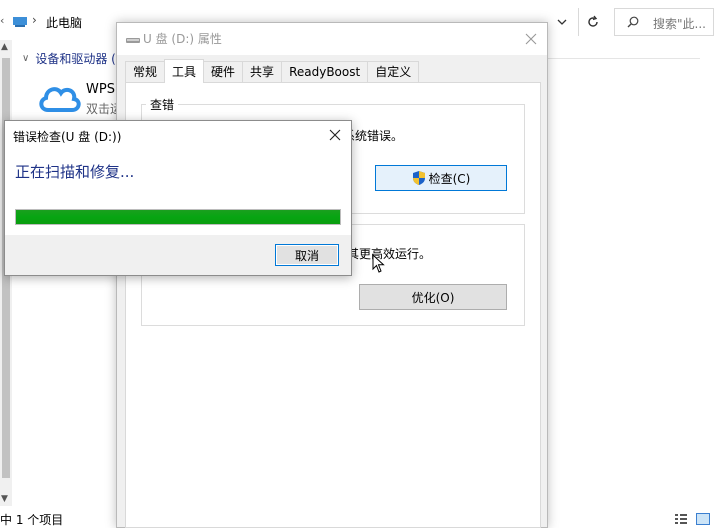  I want to click on error-check-group-label: 查错, so click(162, 104).